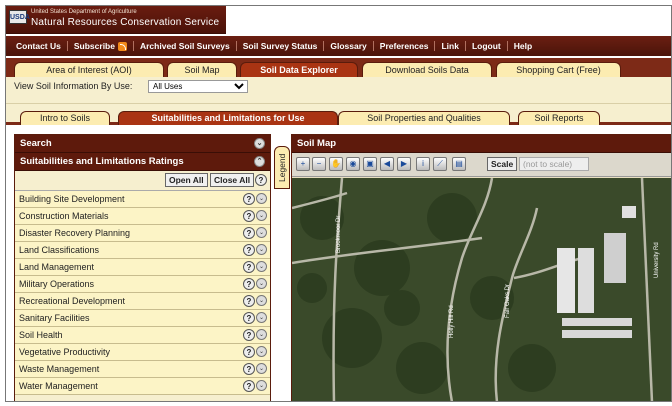 Image resolution: width=672 pixels, height=406 pixels. I want to click on nav-subscribe: Subscribe, so click(101, 46).